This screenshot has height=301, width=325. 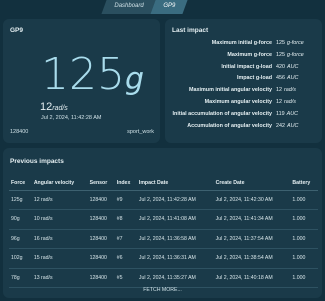 What do you see at coordinates (190, 30) in the screenshot?
I see `last-impact-title: Last impact` at bounding box center [190, 30].